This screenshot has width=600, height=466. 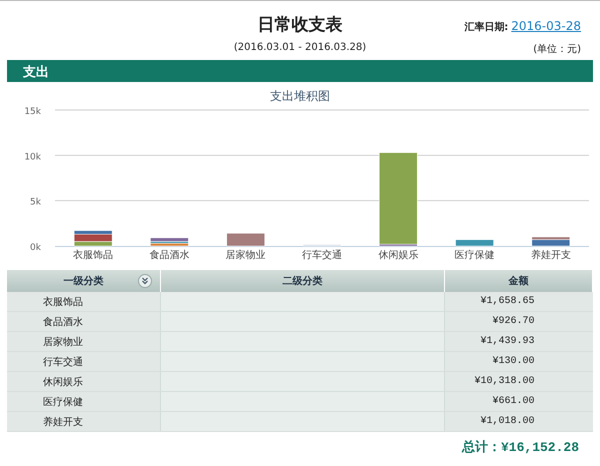 I want to click on chart-title: 支出堆积图, so click(x=300, y=96).